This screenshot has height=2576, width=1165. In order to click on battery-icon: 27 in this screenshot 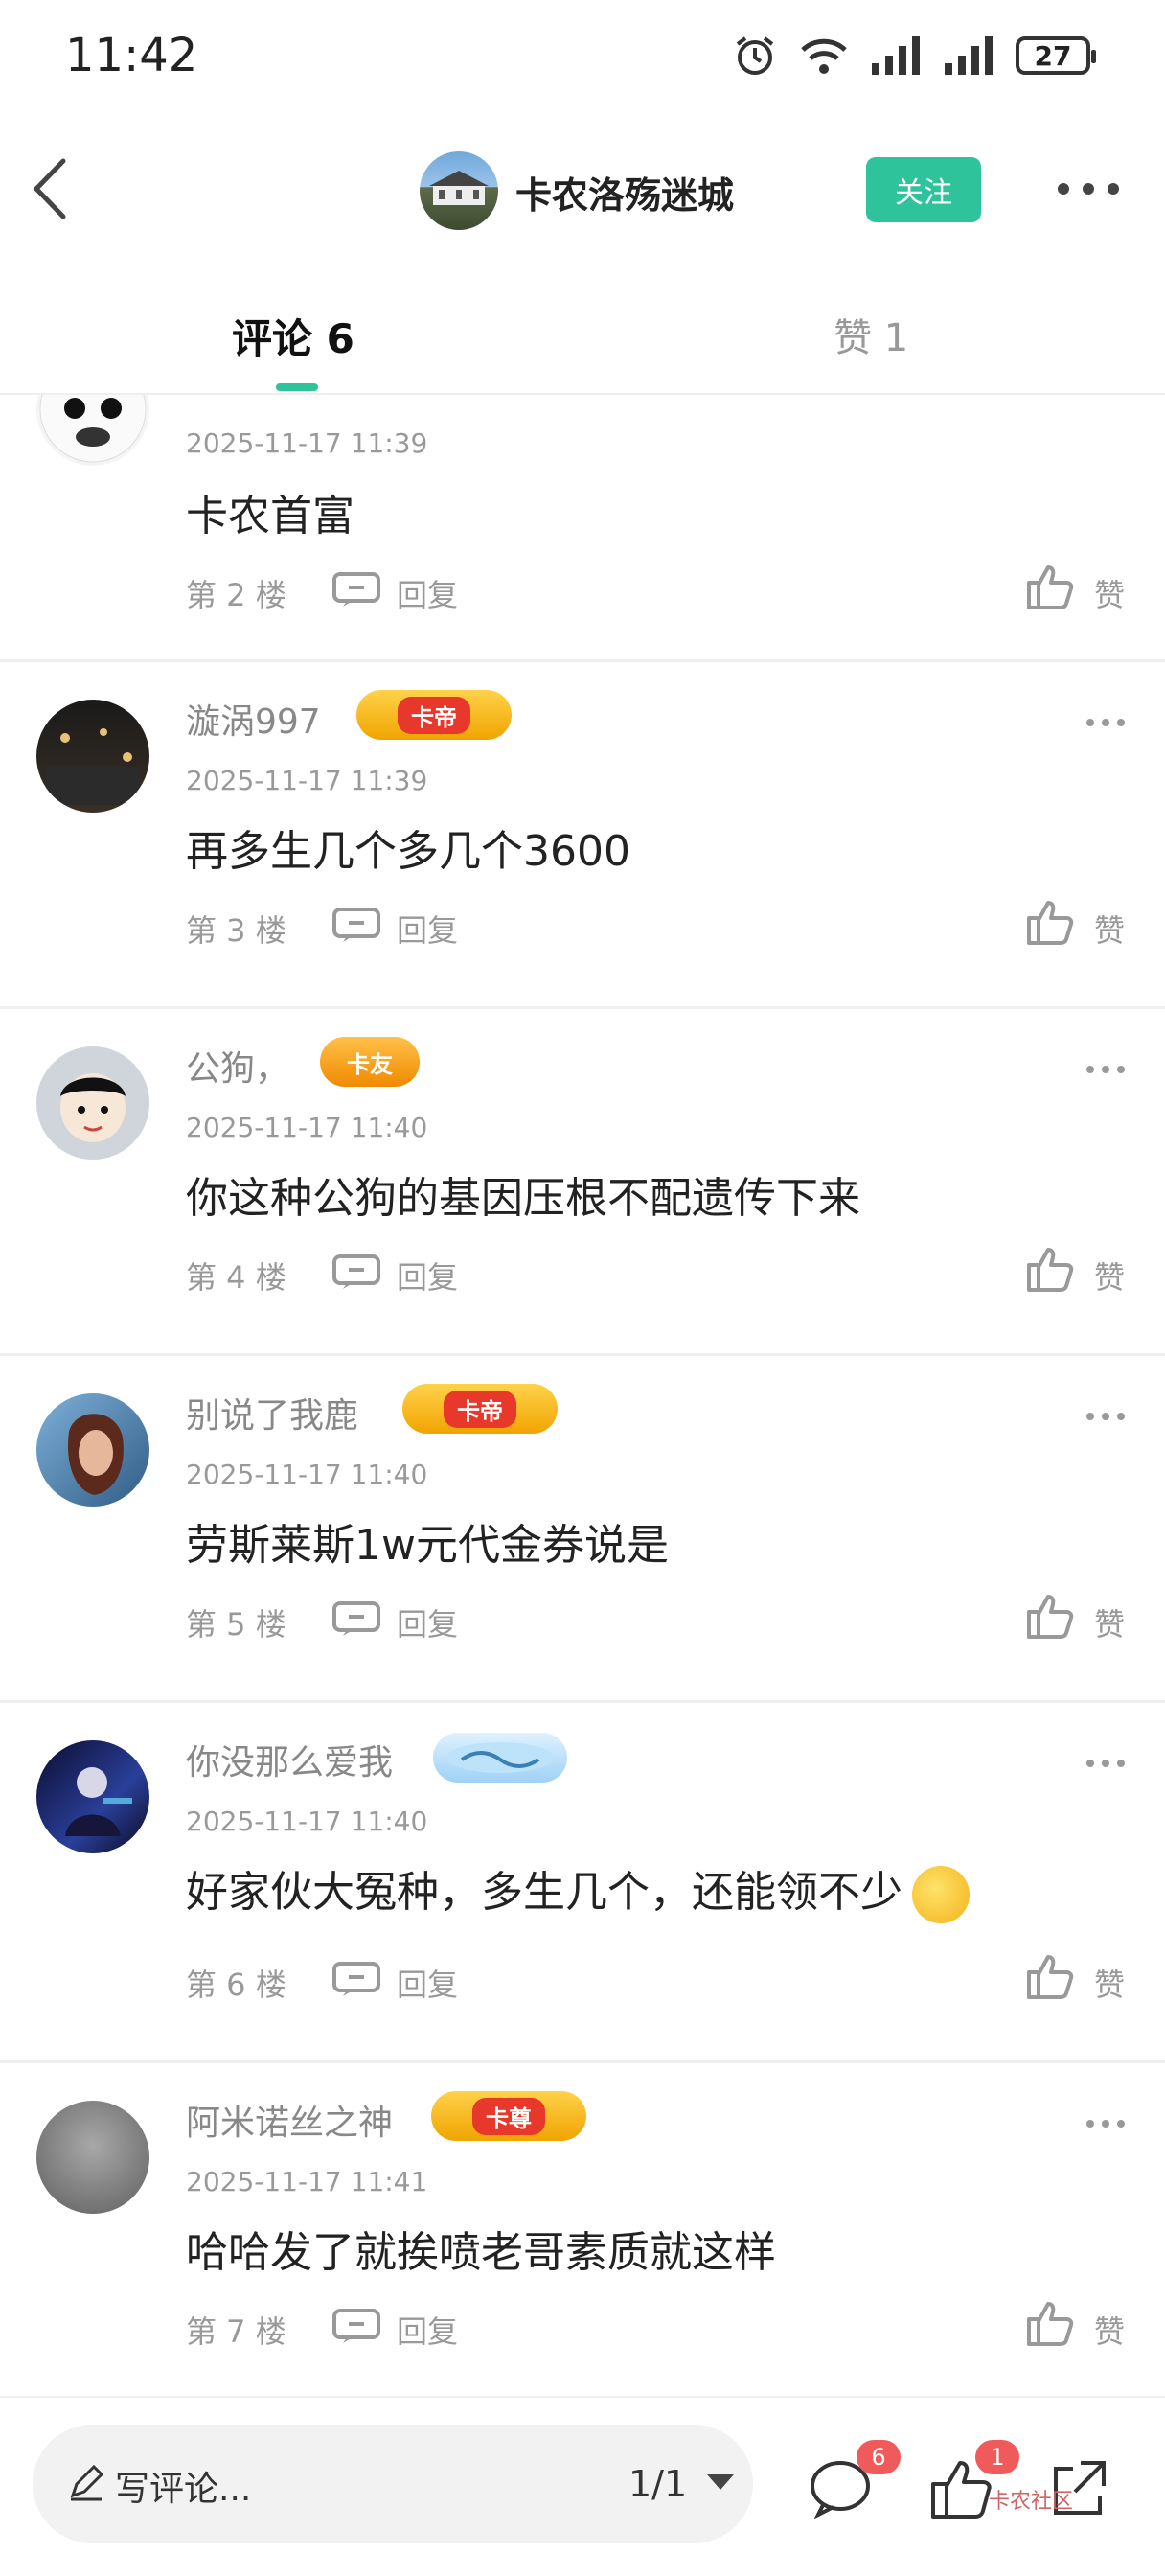, I will do `click(1056, 55)`.